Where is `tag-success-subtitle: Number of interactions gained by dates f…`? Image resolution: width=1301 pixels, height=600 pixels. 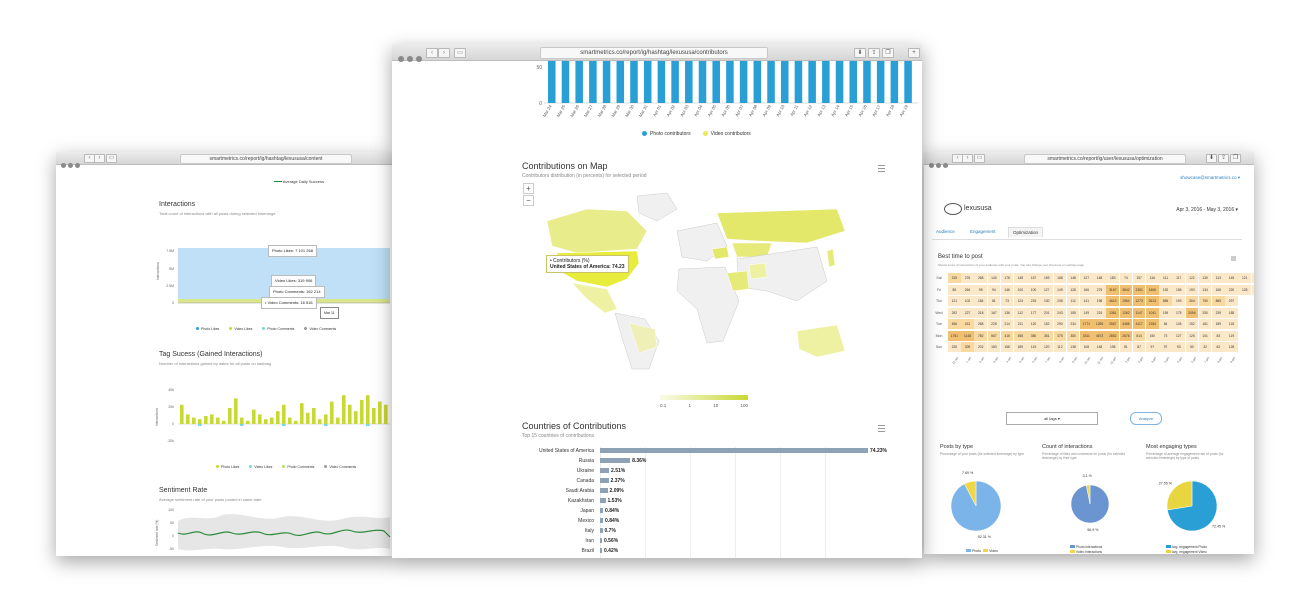
tag-success-subtitle: Number of interactions gained by dates f… is located at coordinates (215, 363).